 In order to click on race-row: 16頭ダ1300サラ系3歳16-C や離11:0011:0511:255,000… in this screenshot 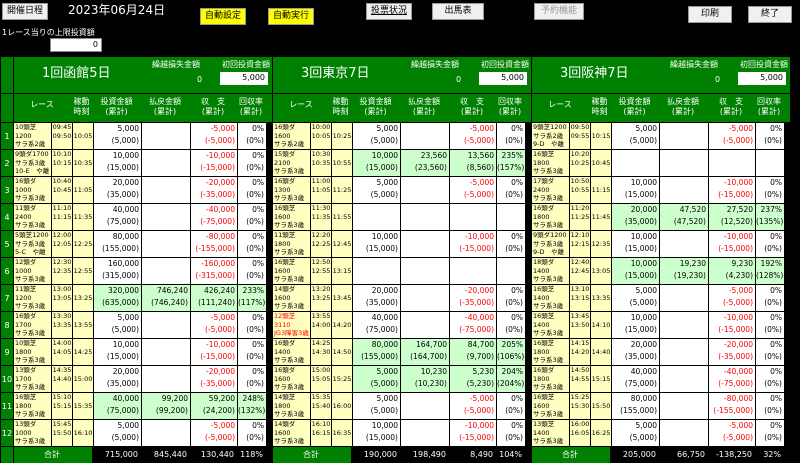, I will do `click(402, 190)`.